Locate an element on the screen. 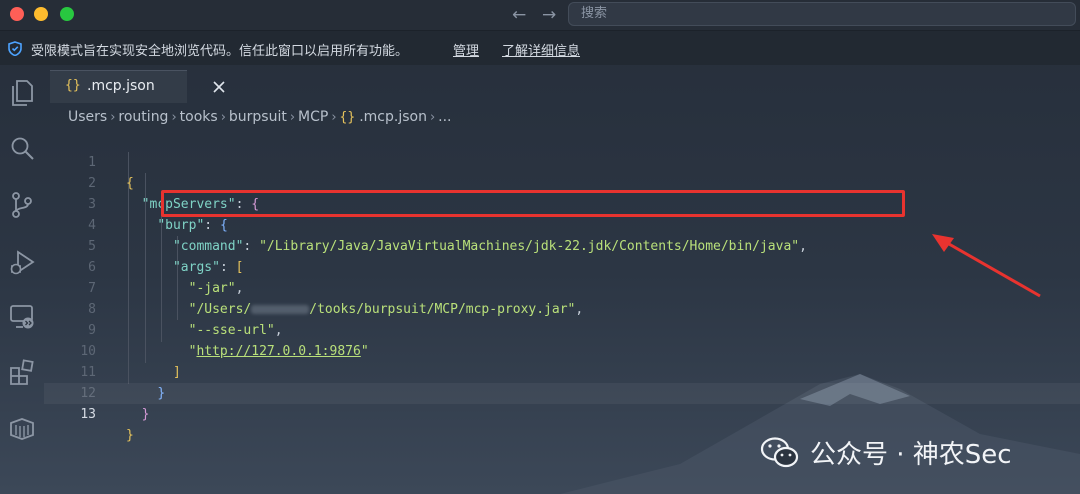  code-line: 12 } is located at coordinates (562, 392).